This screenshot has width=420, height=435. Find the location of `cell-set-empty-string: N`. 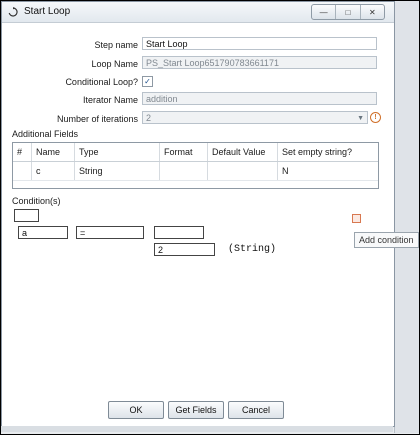

cell-set-empty-string: N is located at coordinates (327, 171).